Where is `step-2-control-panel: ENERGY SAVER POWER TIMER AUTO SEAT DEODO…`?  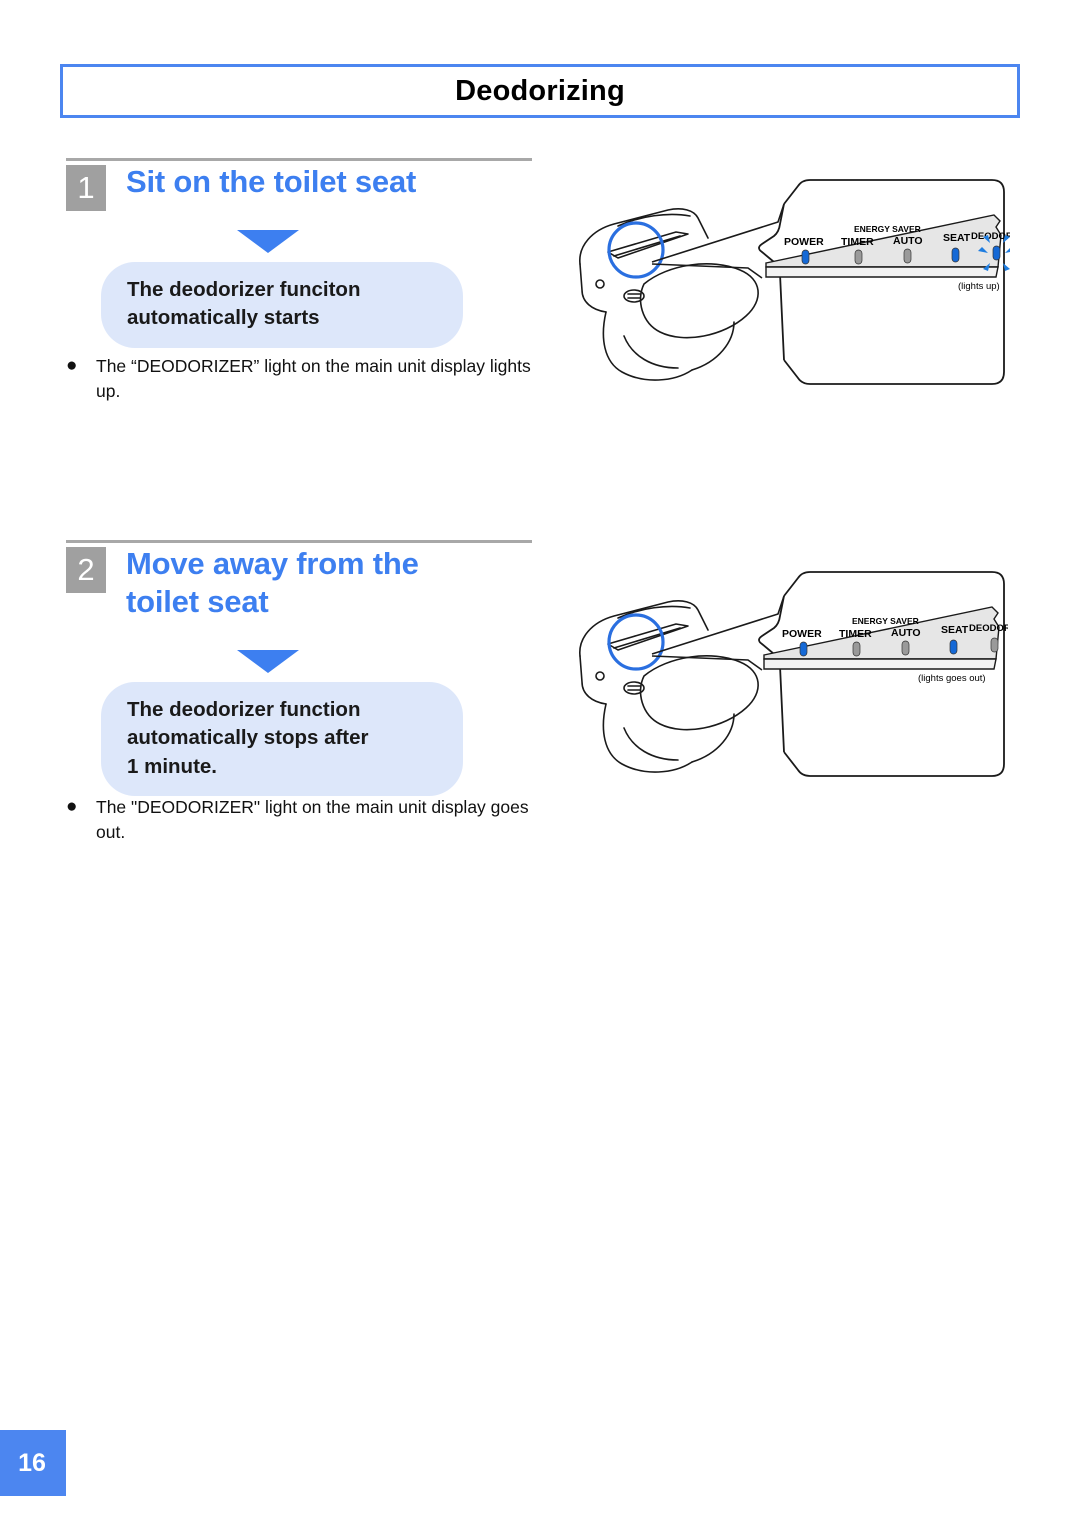
step-2-control-panel: ENERGY SAVER POWER TIMER AUTO SEAT DEODO… is located at coordinates (884, 652).